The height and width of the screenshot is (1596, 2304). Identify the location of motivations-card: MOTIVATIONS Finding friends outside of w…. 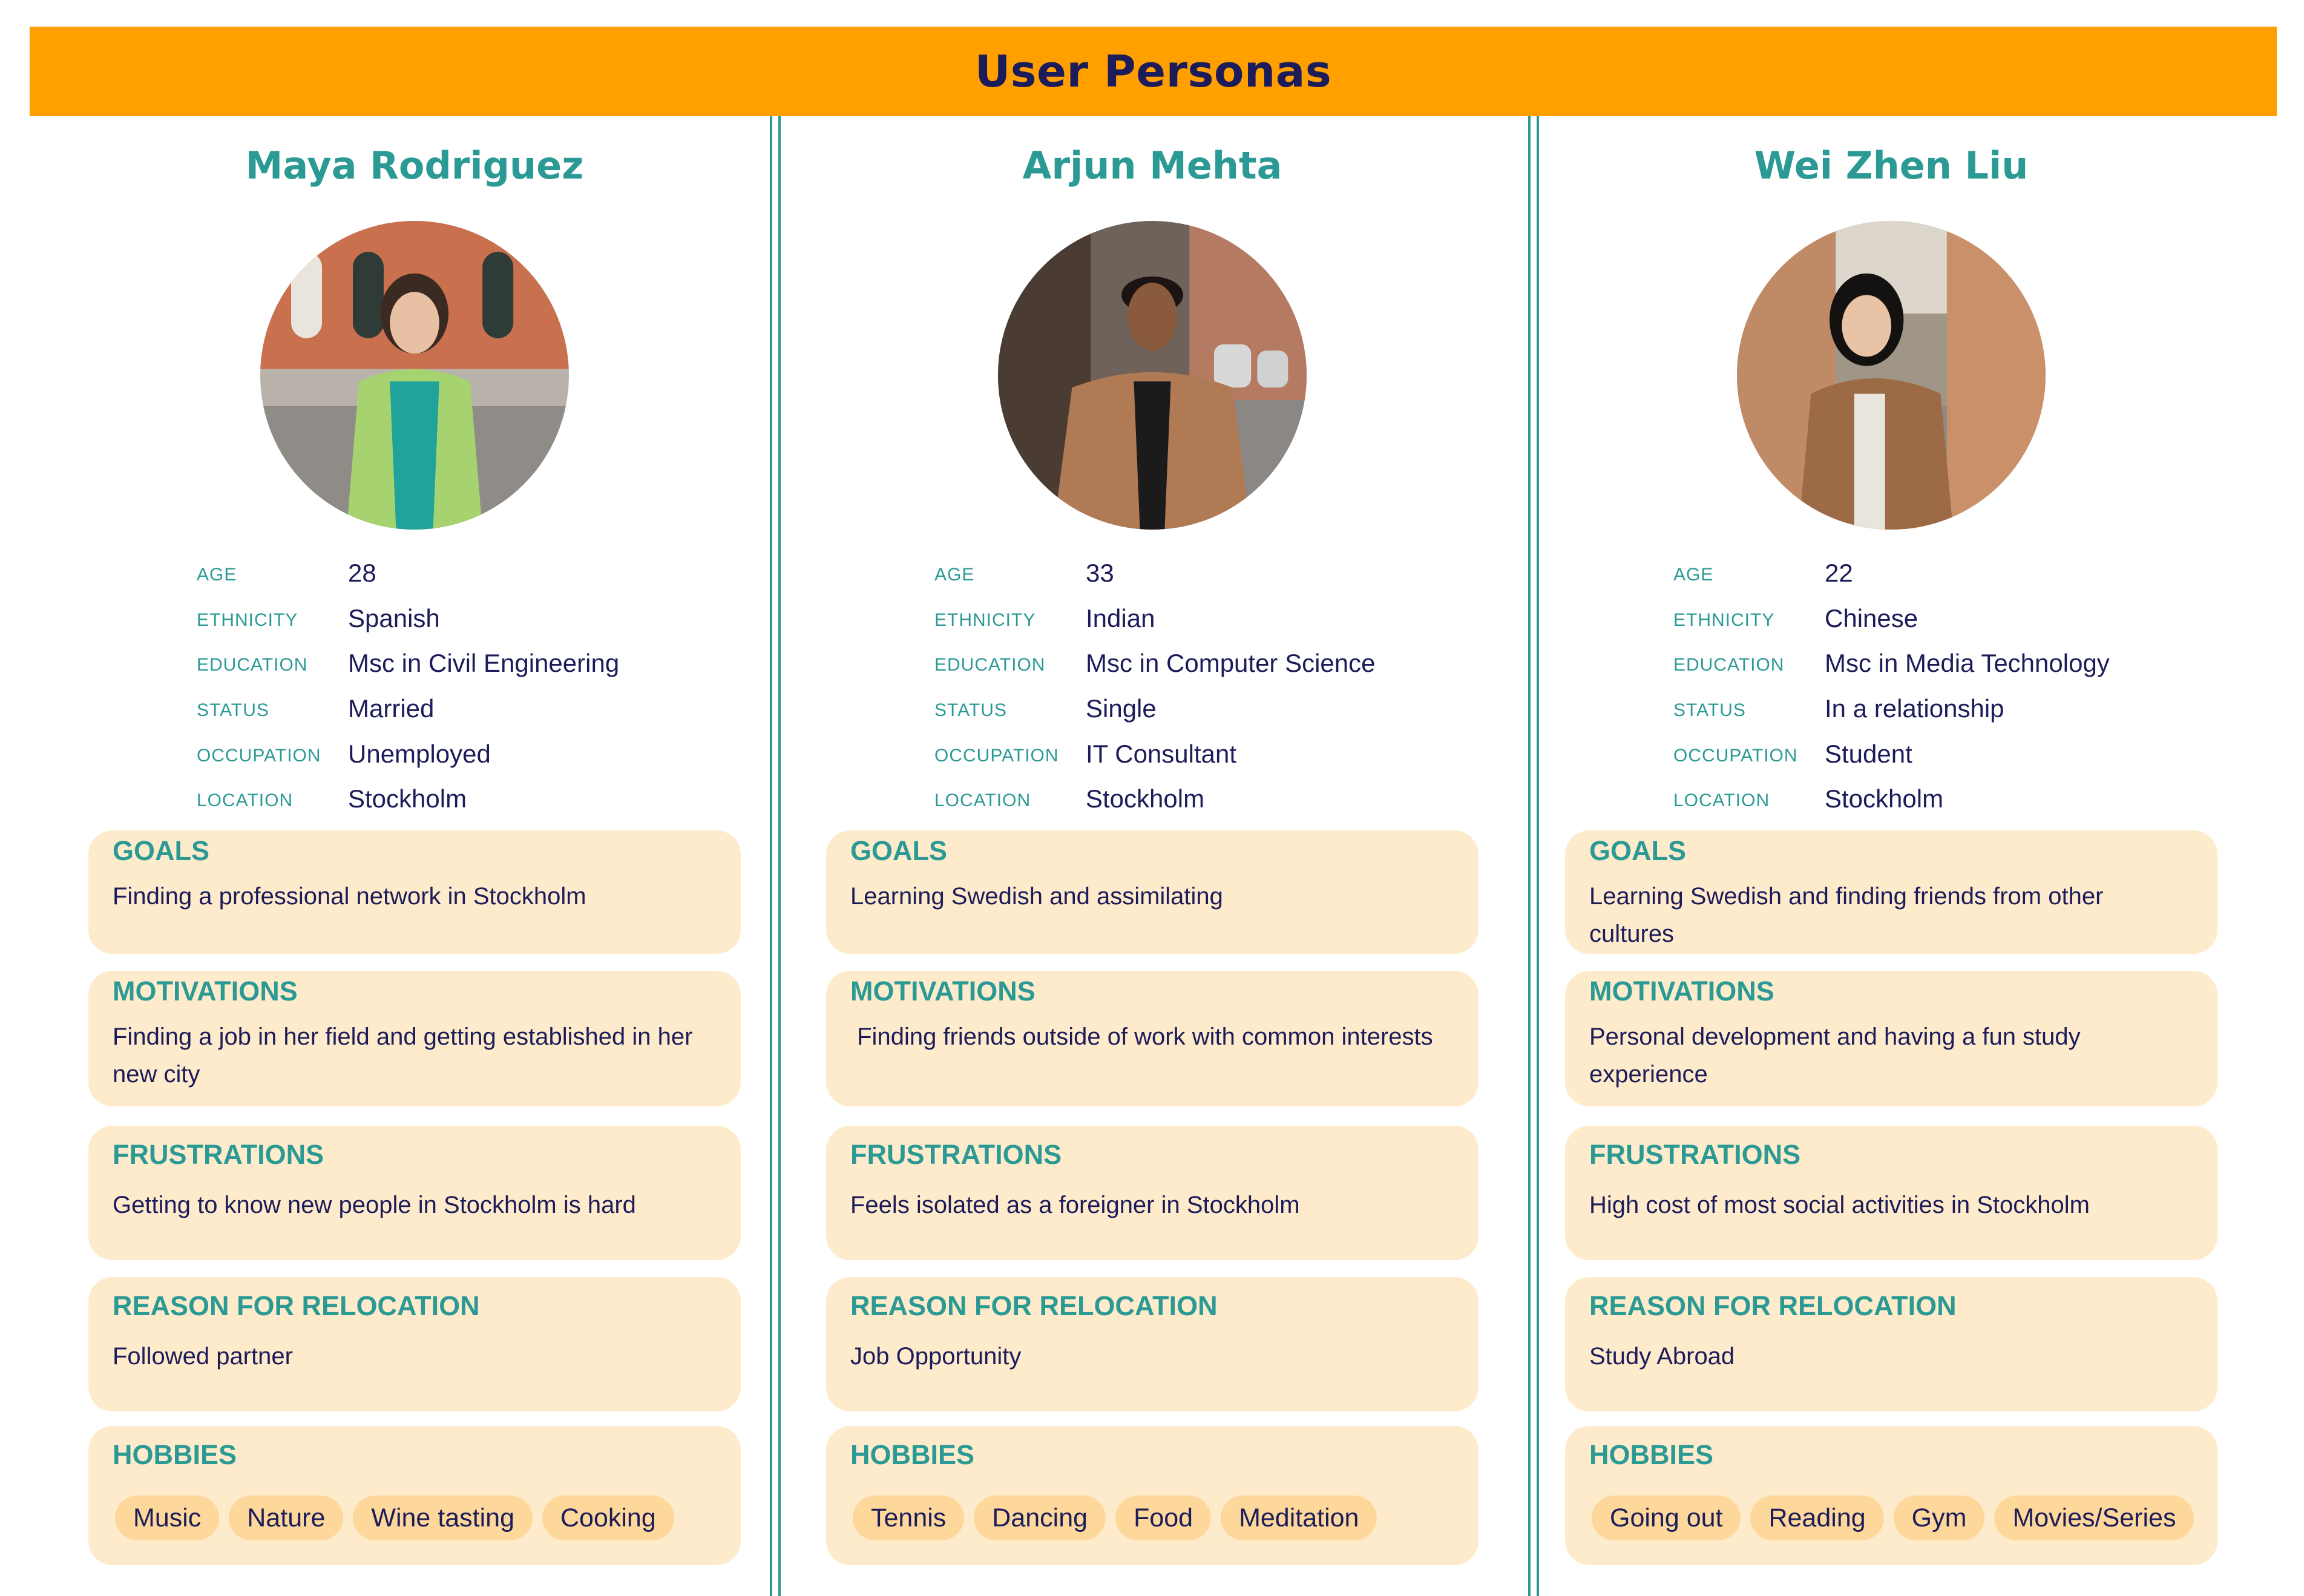
(1152, 1038).